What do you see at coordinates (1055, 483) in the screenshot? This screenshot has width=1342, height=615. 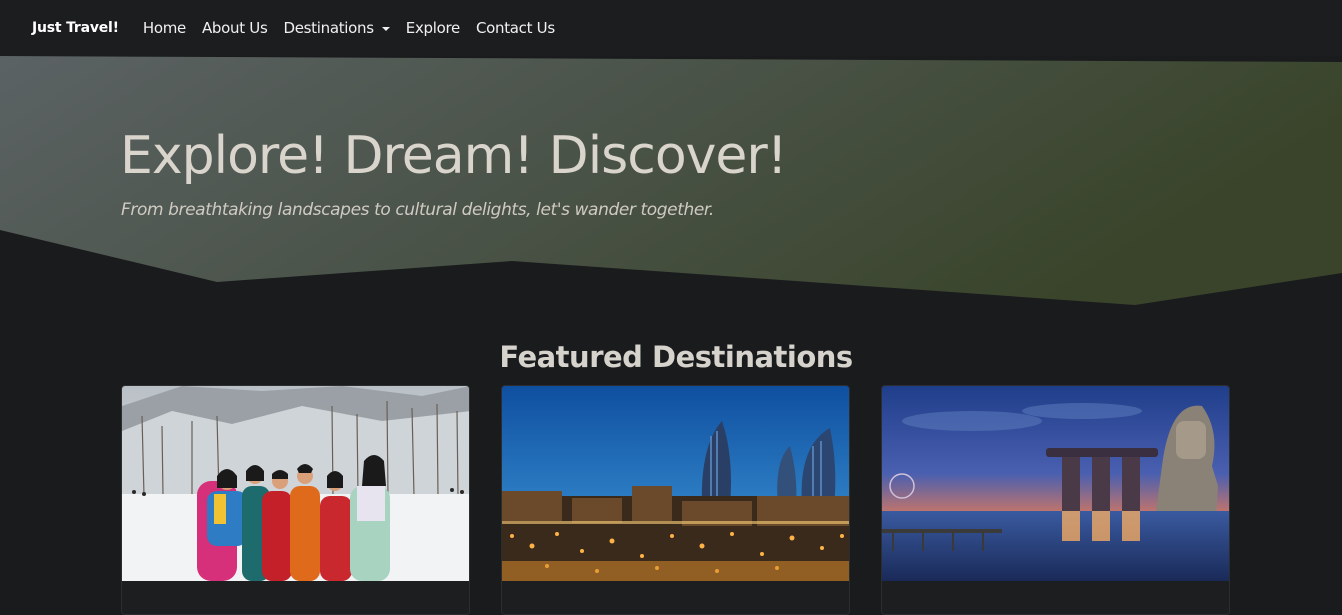 I see `city-sunset-image` at bounding box center [1055, 483].